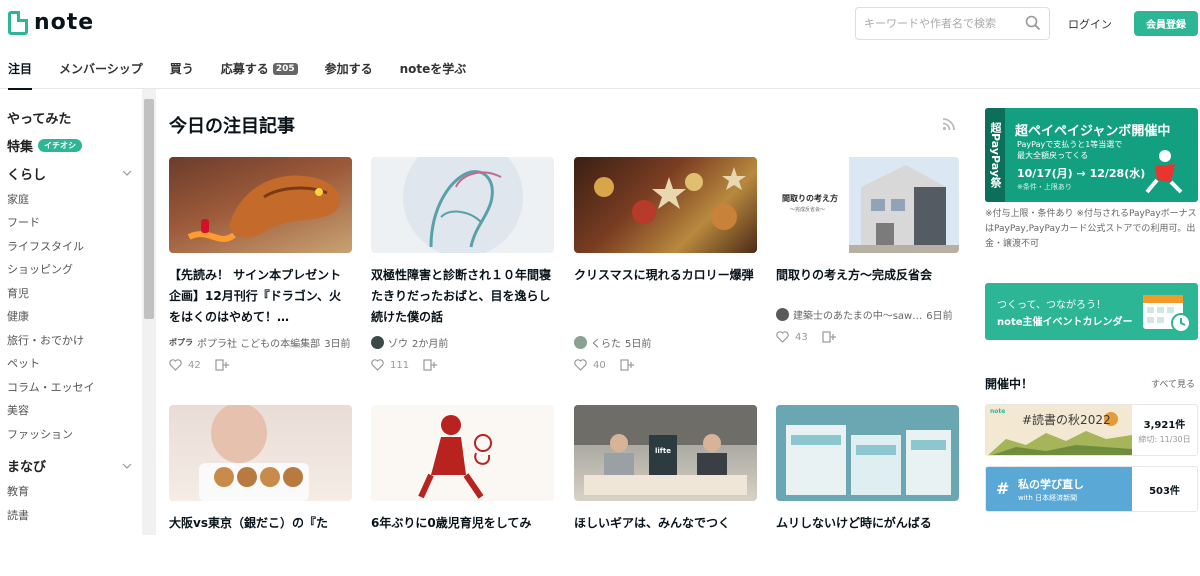  What do you see at coordinates (1033, 23) in the screenshot?
I see `search-icon` at bounding box center [1033, 23].